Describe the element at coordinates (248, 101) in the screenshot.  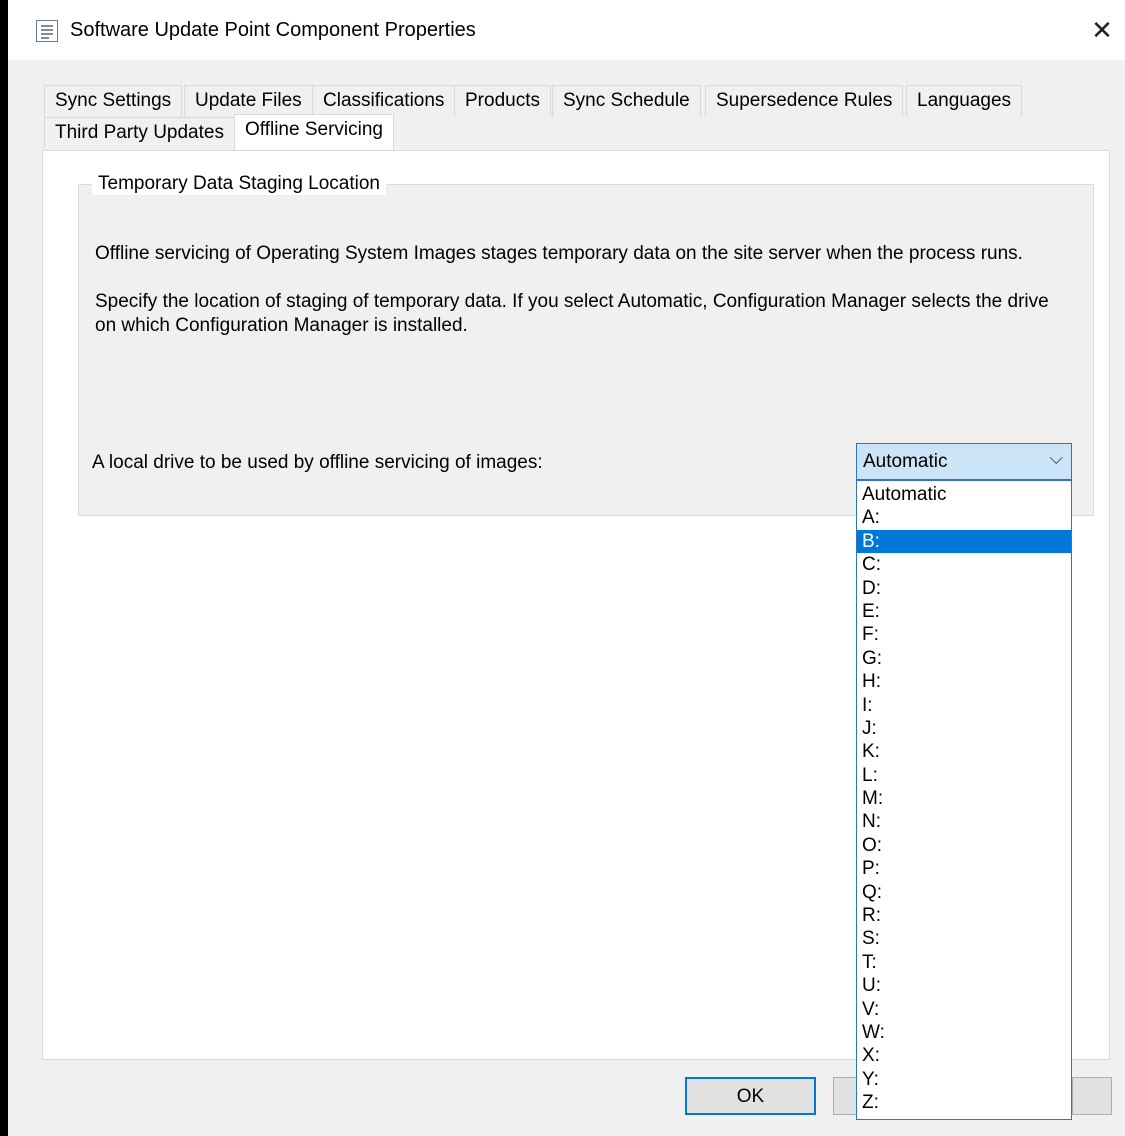
I see `tab-update-files: Update Files` at that location.